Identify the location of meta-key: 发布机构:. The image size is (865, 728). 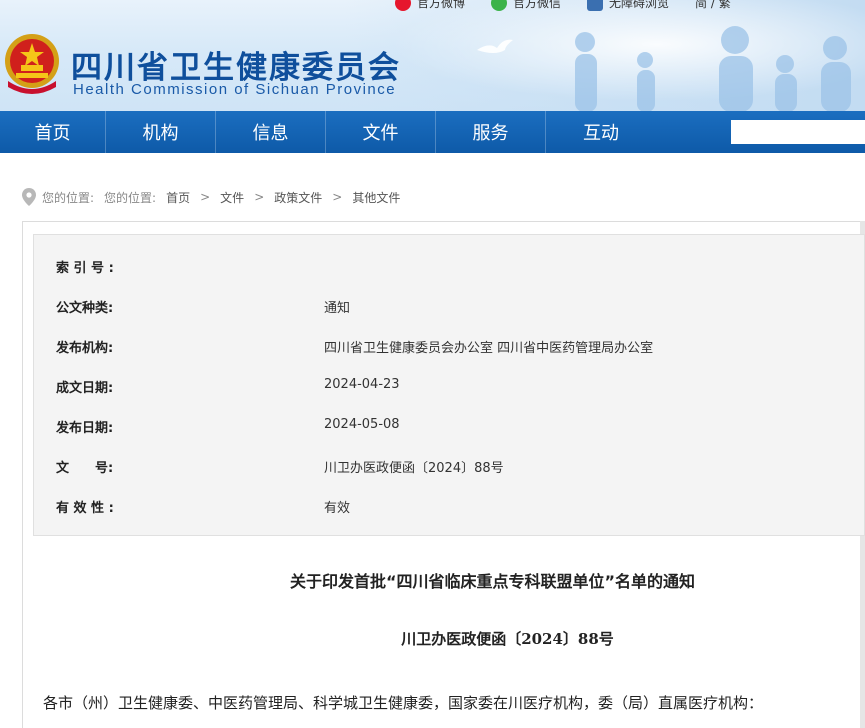
(85, 348).